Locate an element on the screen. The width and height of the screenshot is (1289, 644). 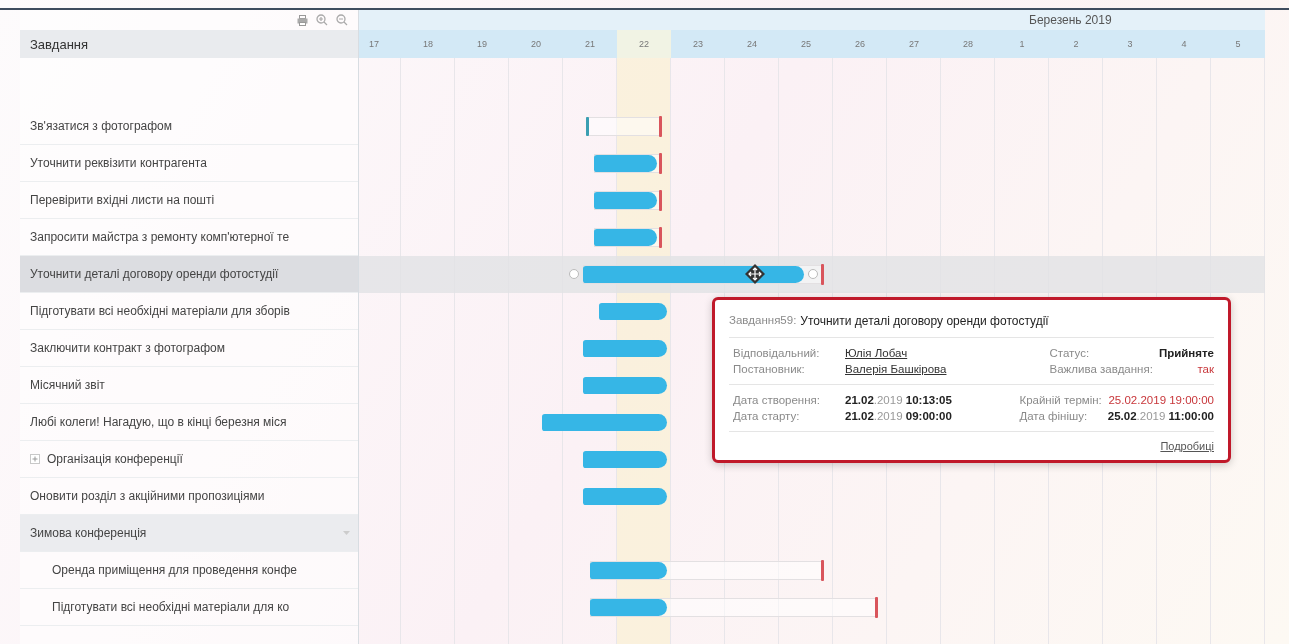
day-label: 26 is located at coordinates (860, 44).